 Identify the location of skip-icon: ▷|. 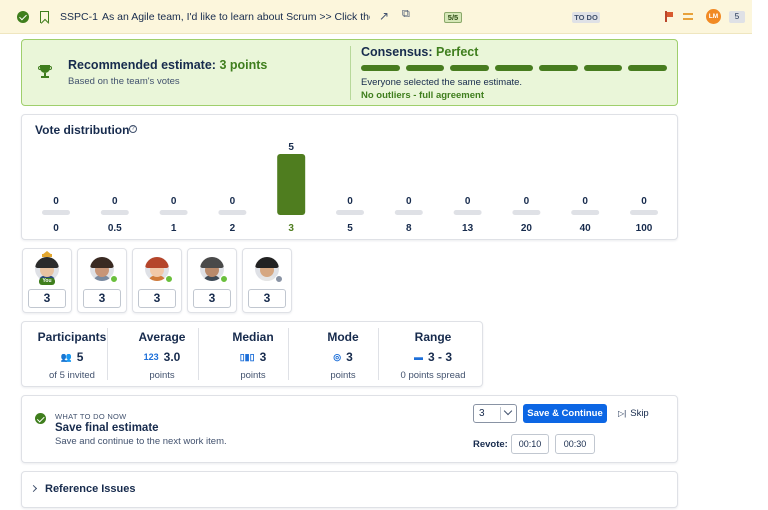
(622, 413).